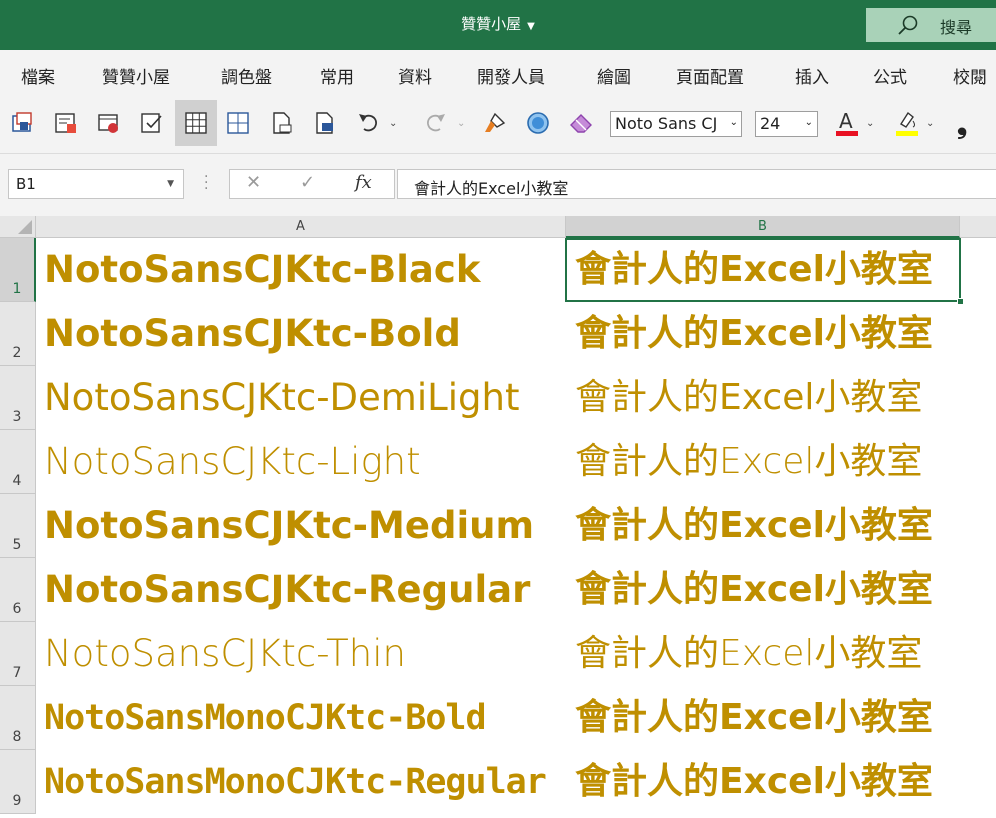  I want to click on font-color-button: A, so click(846, 123).